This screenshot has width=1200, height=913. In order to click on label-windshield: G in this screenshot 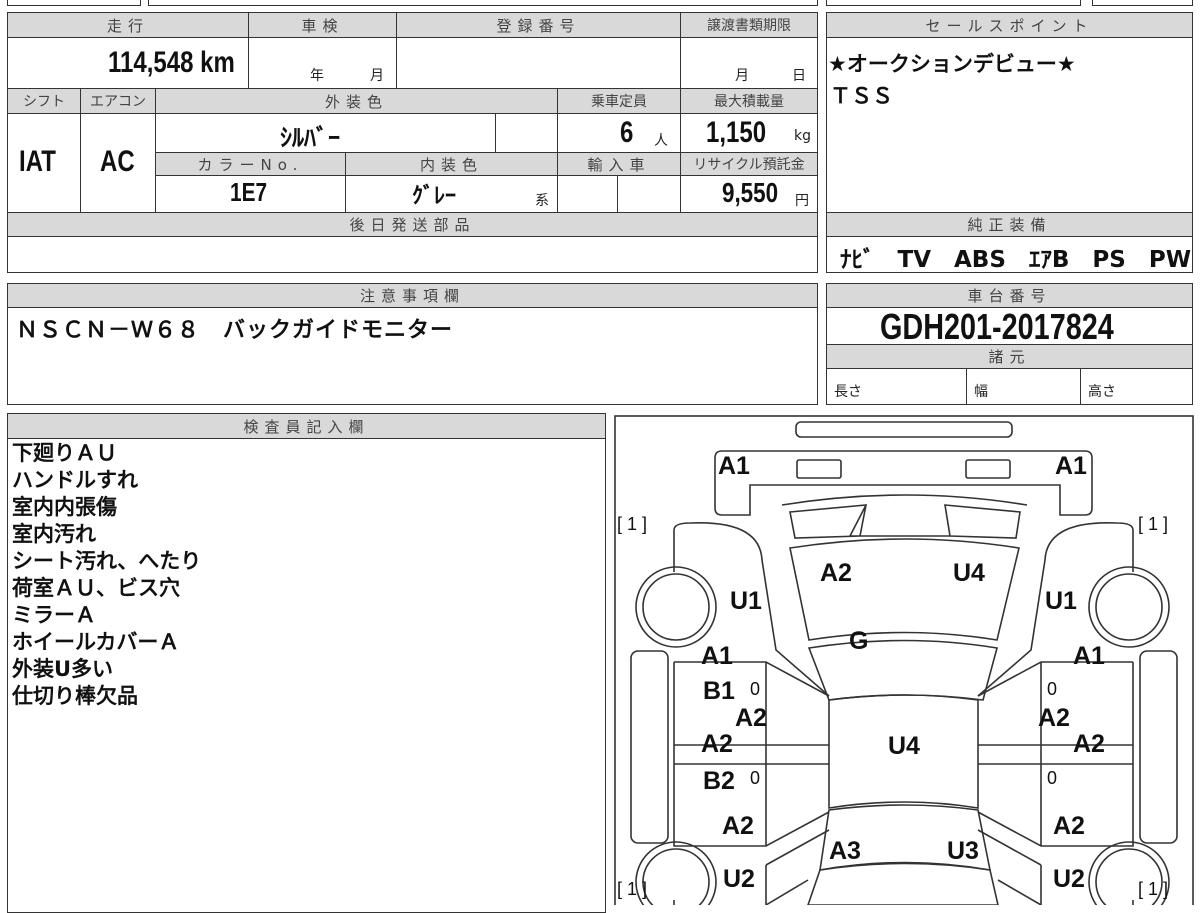, I will do `click(858, 641)`.